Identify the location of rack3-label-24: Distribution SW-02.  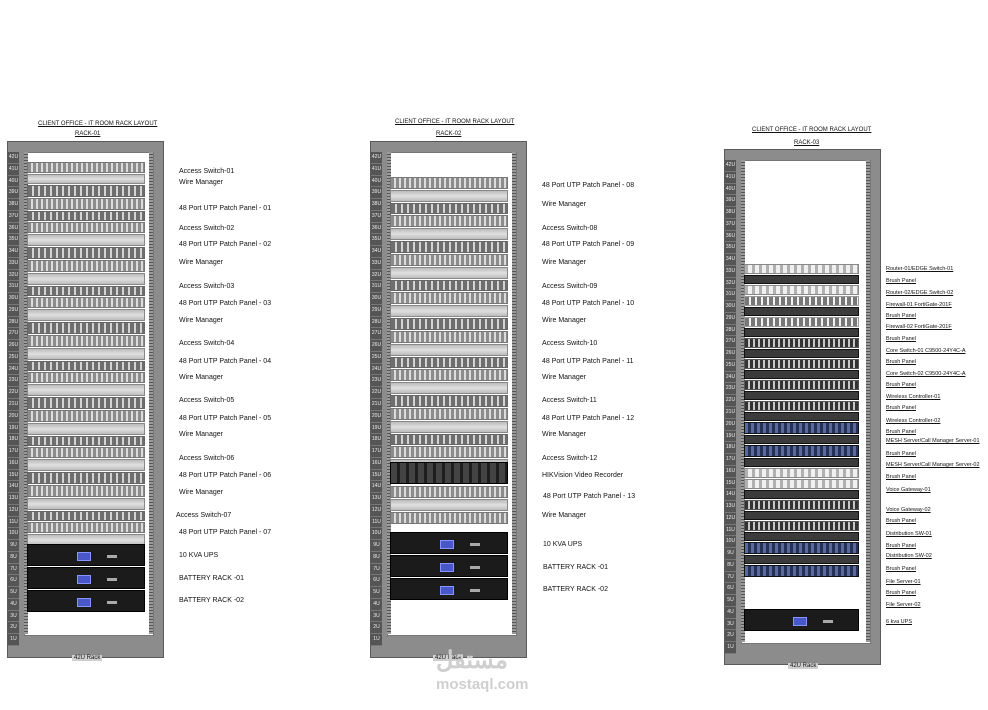
(909, 556).